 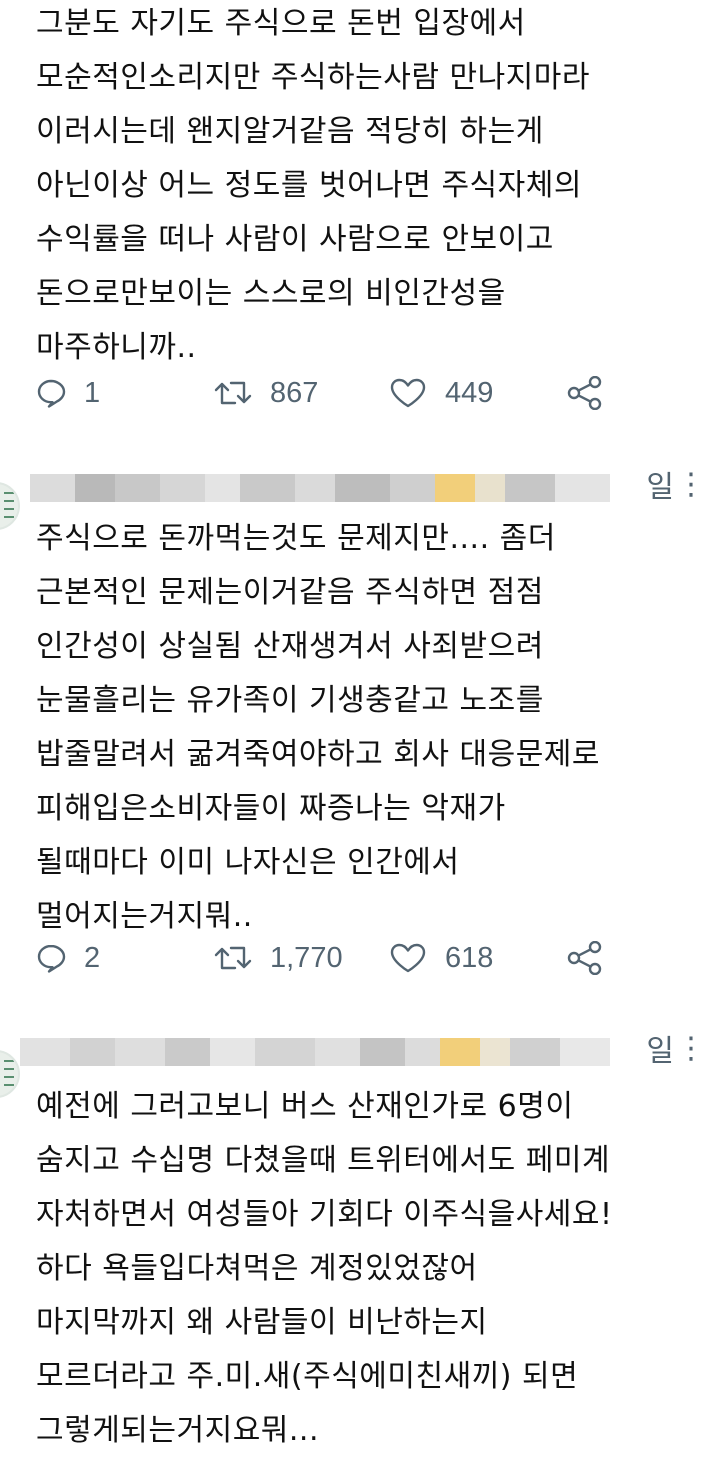 I want to click on tweet-line: 될때마다 이미 나자신은 인간에서, so click(x=248, y=862).